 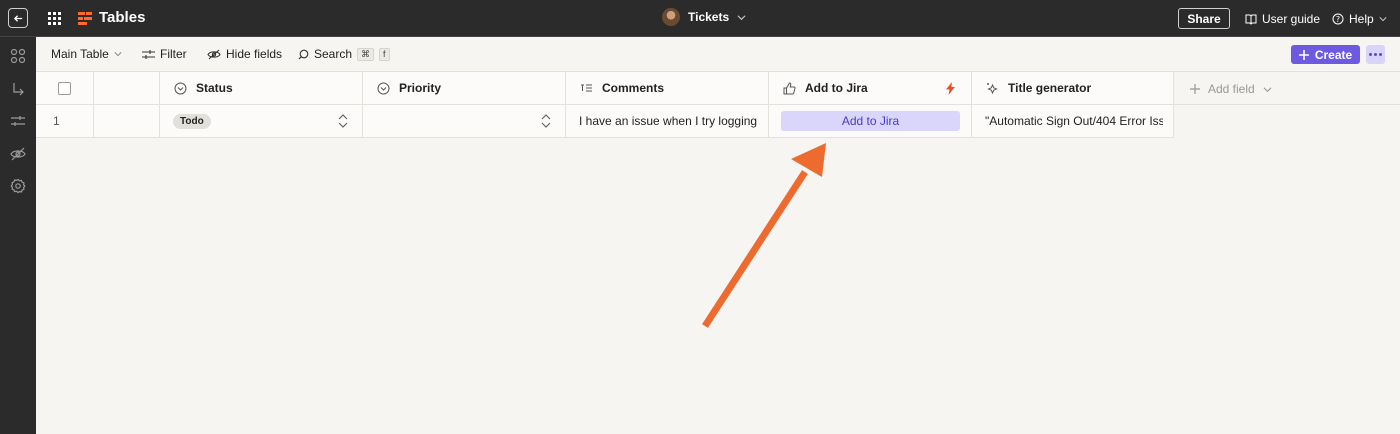 I want to click on left-rail, so click(x=18, y=235).